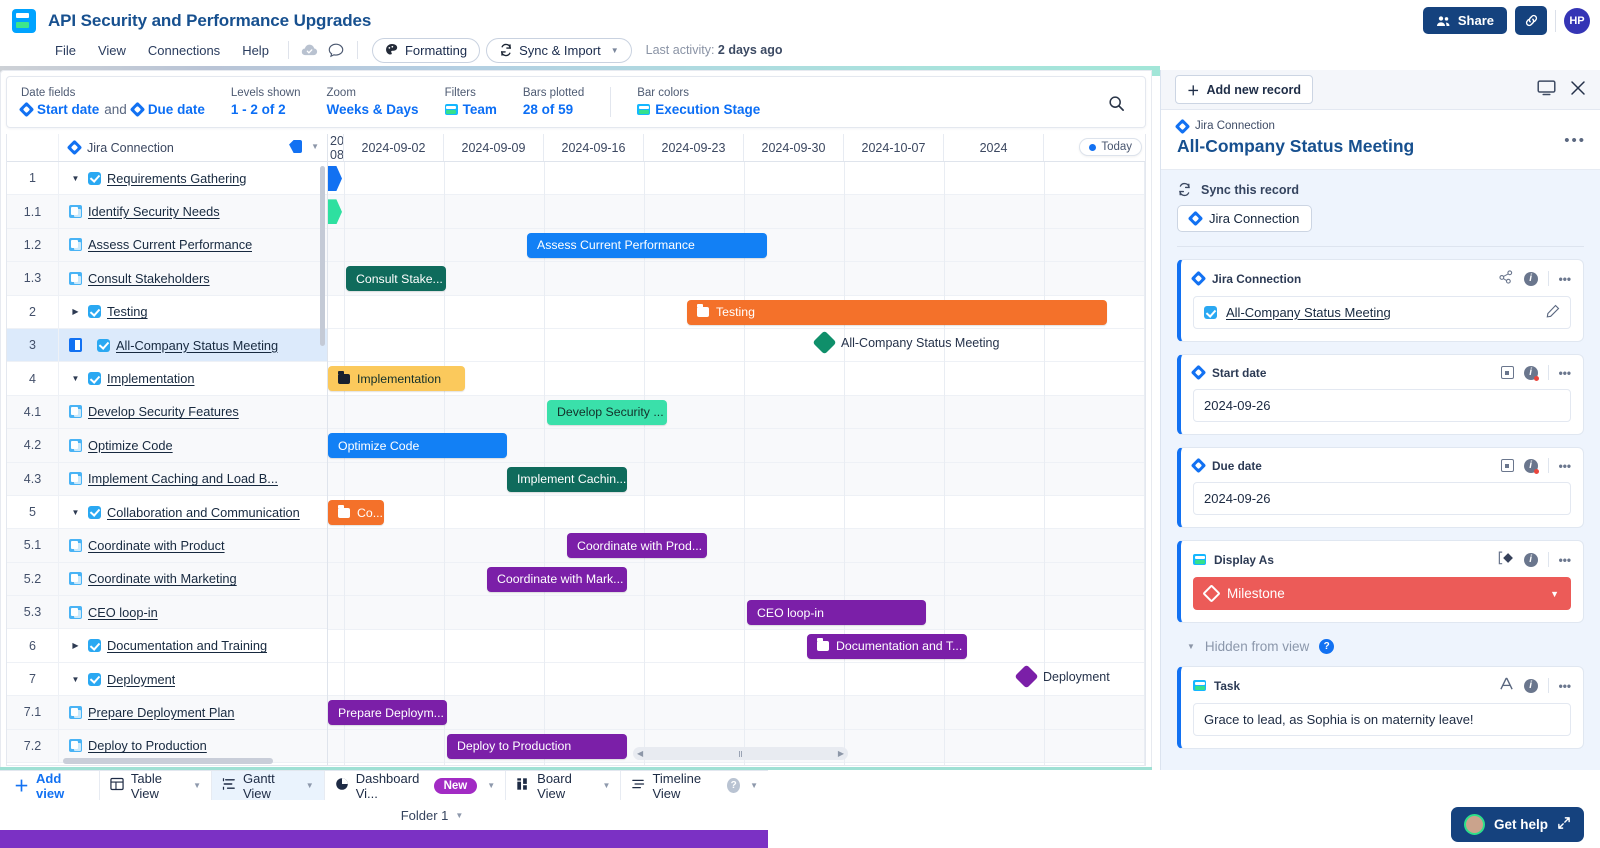 Image resolution: width=1600 pixels, height=848 pixels. Describe the element at coordinates (161, 712) in the screenshot. I see `row-name: Prepare Deployment Plan` at that location.